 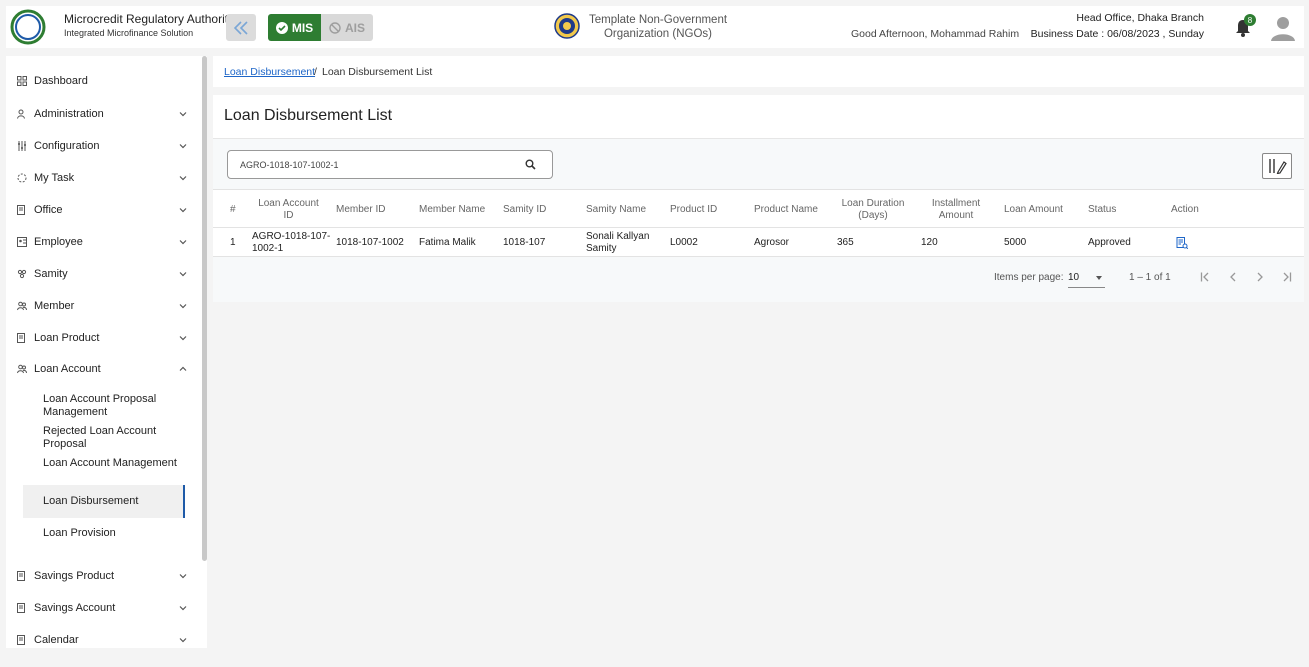 What do you see at coordinates (1286, 277) in the screenshot?
I see `last-page-button` at bounding box center [1286, 277].